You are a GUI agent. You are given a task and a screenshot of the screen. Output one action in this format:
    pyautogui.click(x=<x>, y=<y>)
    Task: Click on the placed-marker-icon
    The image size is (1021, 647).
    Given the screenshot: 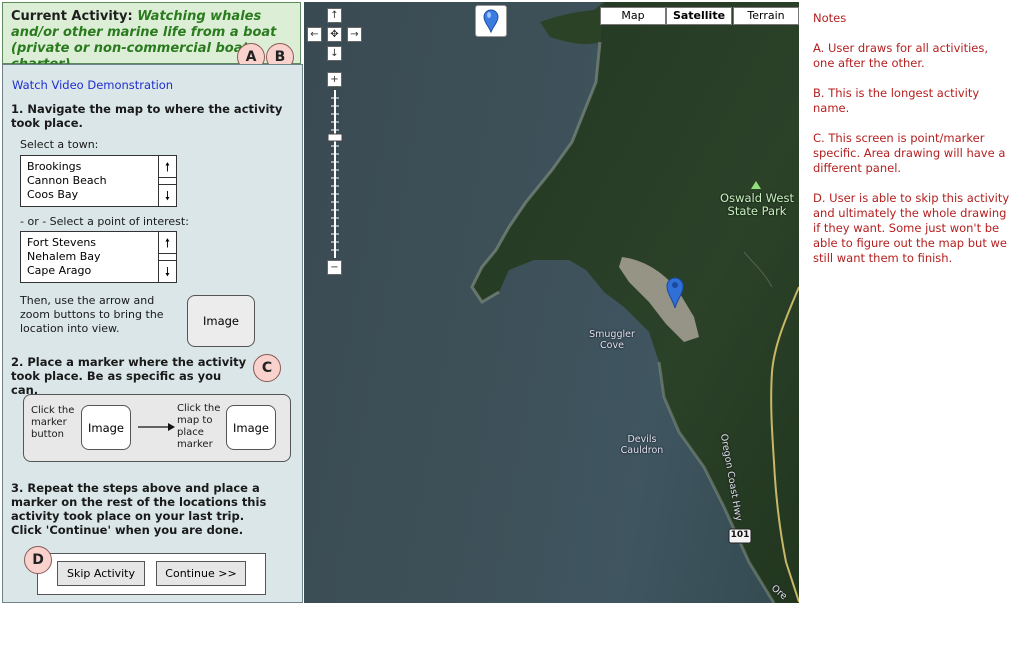 What is the action you would take?
    pyautogui.click(x=675, y=292)
    